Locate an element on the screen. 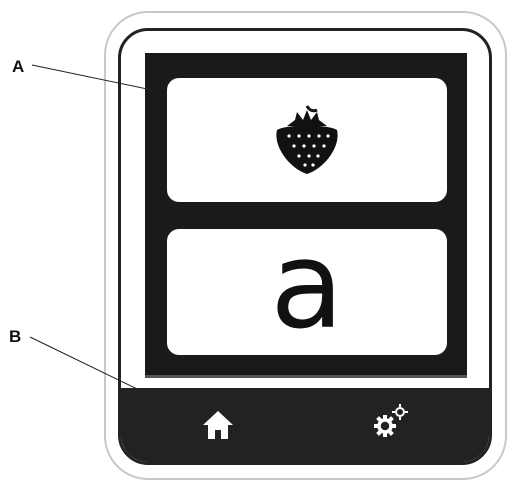  callout-label-b: B is located at coordinates (15, 336).